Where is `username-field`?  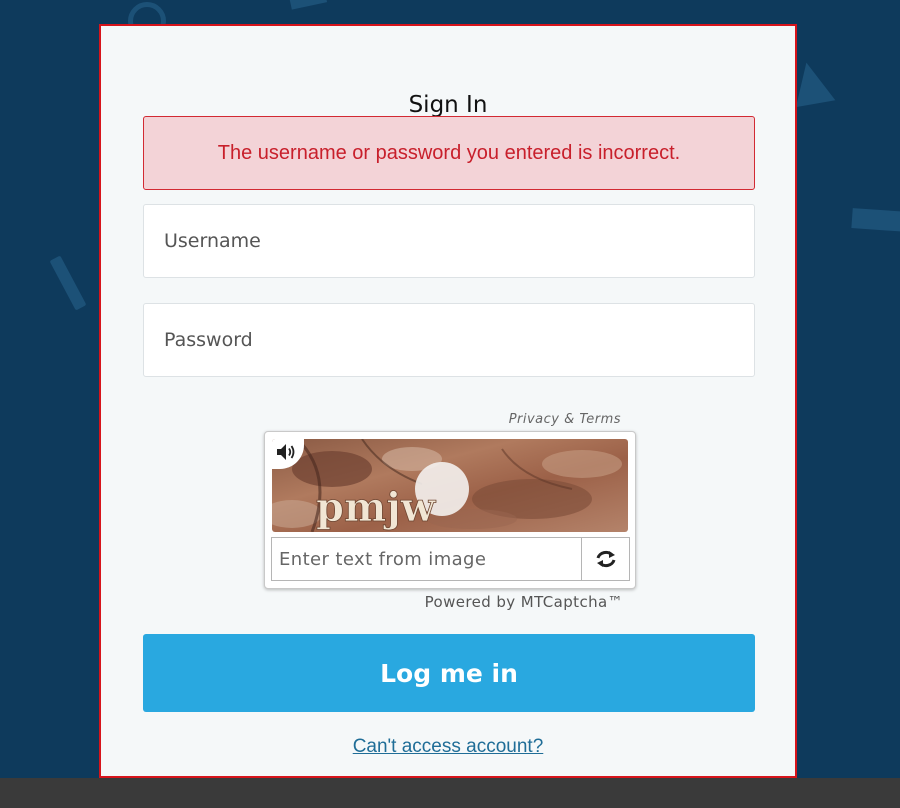 username-field is located at coordinates (449, 241).